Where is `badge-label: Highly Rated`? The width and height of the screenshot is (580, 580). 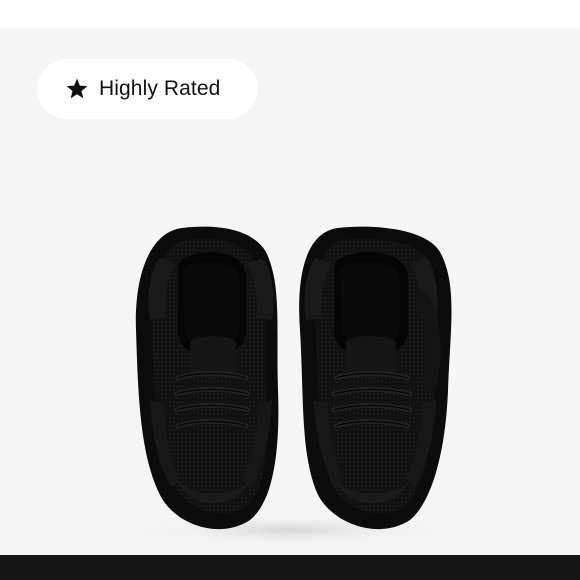
badge-label: Highly Rated is located at coordinates (160, 88).